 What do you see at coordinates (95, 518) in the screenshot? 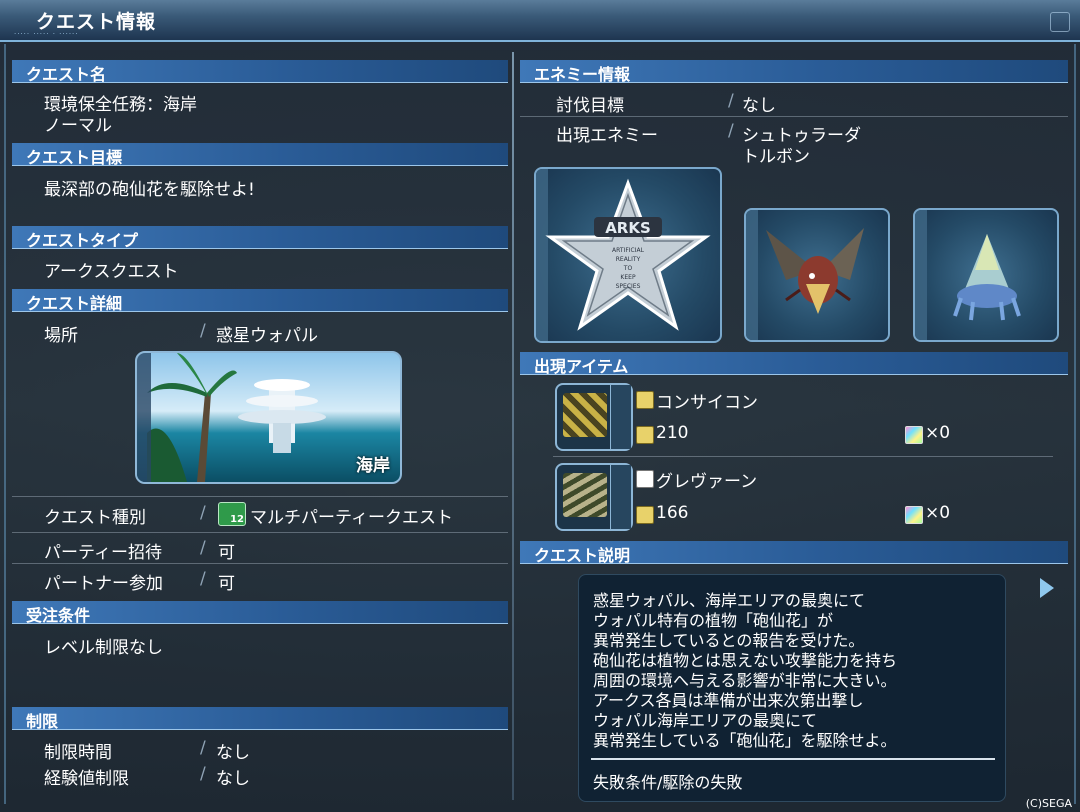
I see `quest-kind-label: クエスト種別` at bounding box center [95, 518].